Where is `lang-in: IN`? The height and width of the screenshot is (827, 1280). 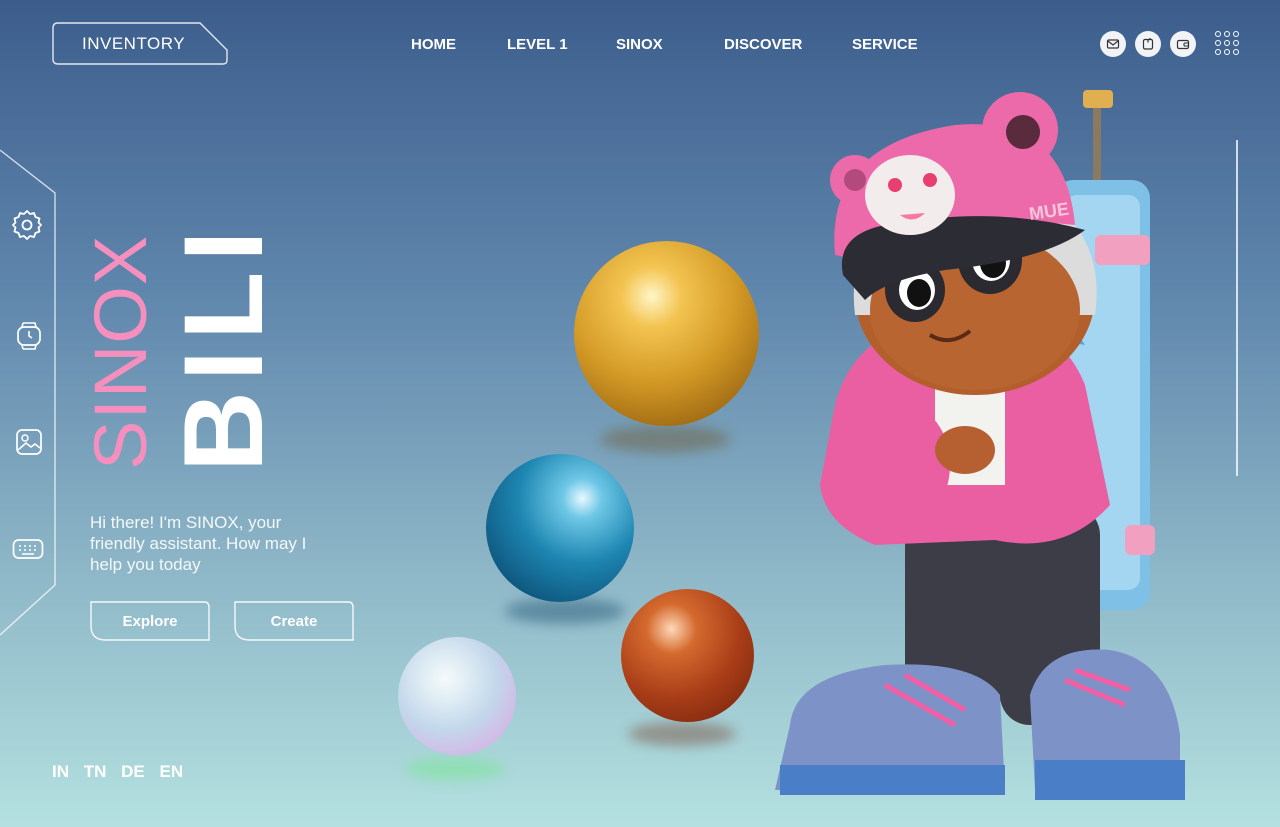 lang-in: IN is located at coordinates (60, 771).